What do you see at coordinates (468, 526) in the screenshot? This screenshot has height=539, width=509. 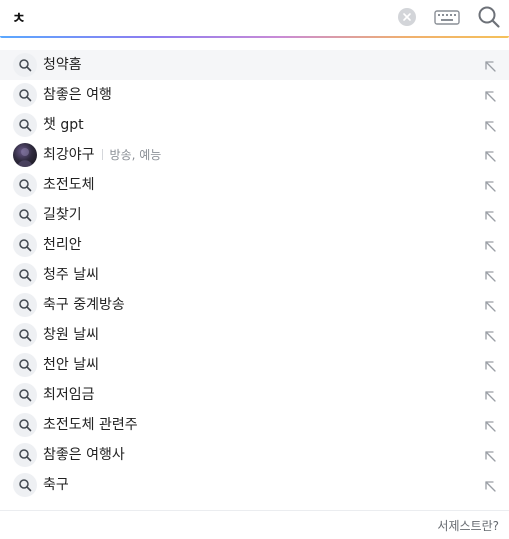 I see `suggest-help-link: 서제스트란?` at bounding box center [468, 526].